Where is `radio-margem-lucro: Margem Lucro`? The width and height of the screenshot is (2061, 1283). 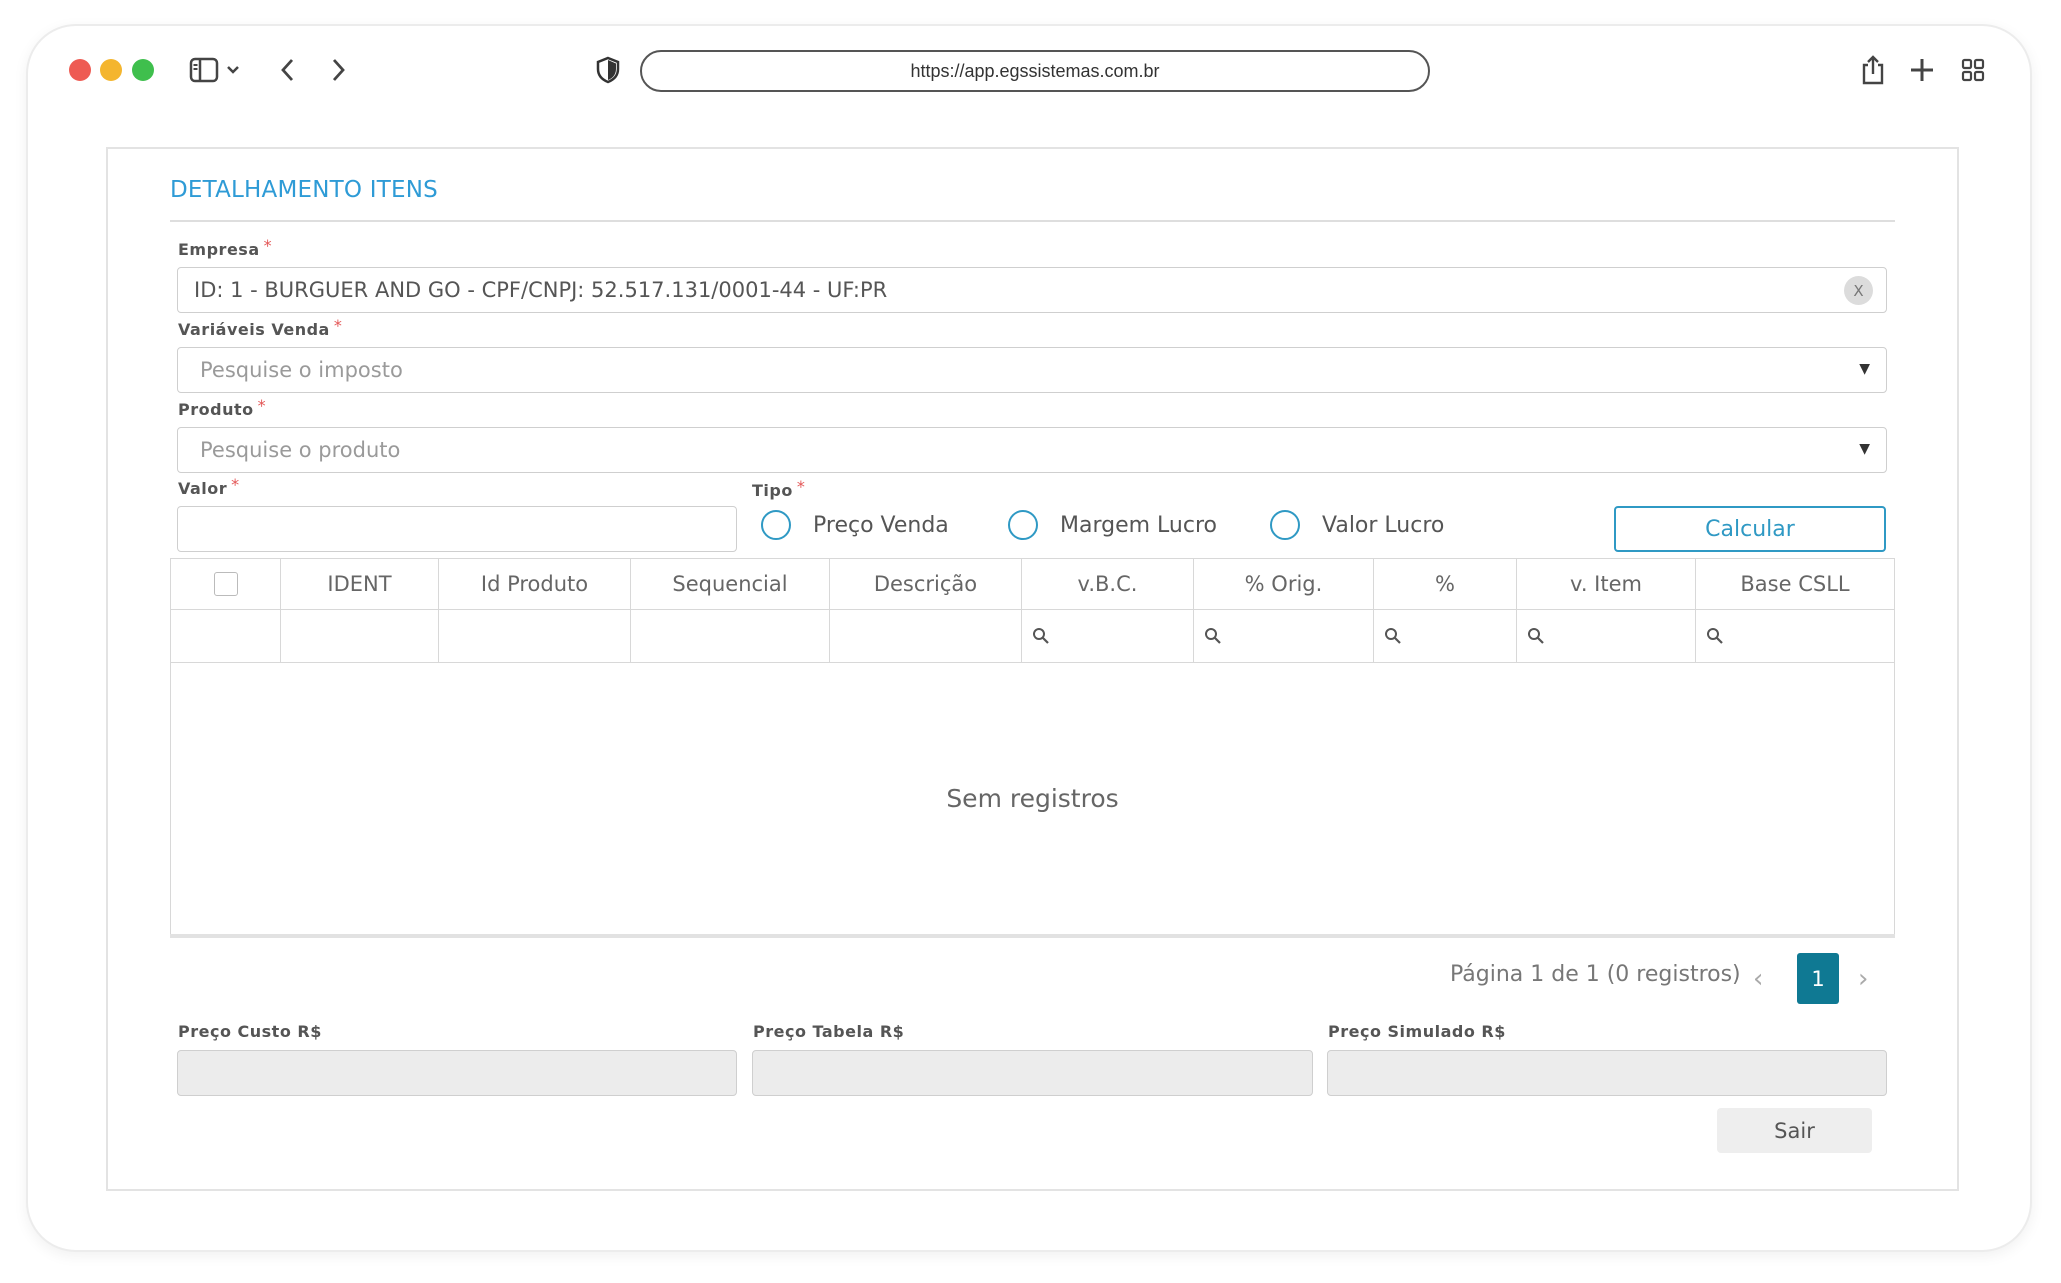
radio-margem-lucro: Margem Lucro is located at coordinates (1112, 525).